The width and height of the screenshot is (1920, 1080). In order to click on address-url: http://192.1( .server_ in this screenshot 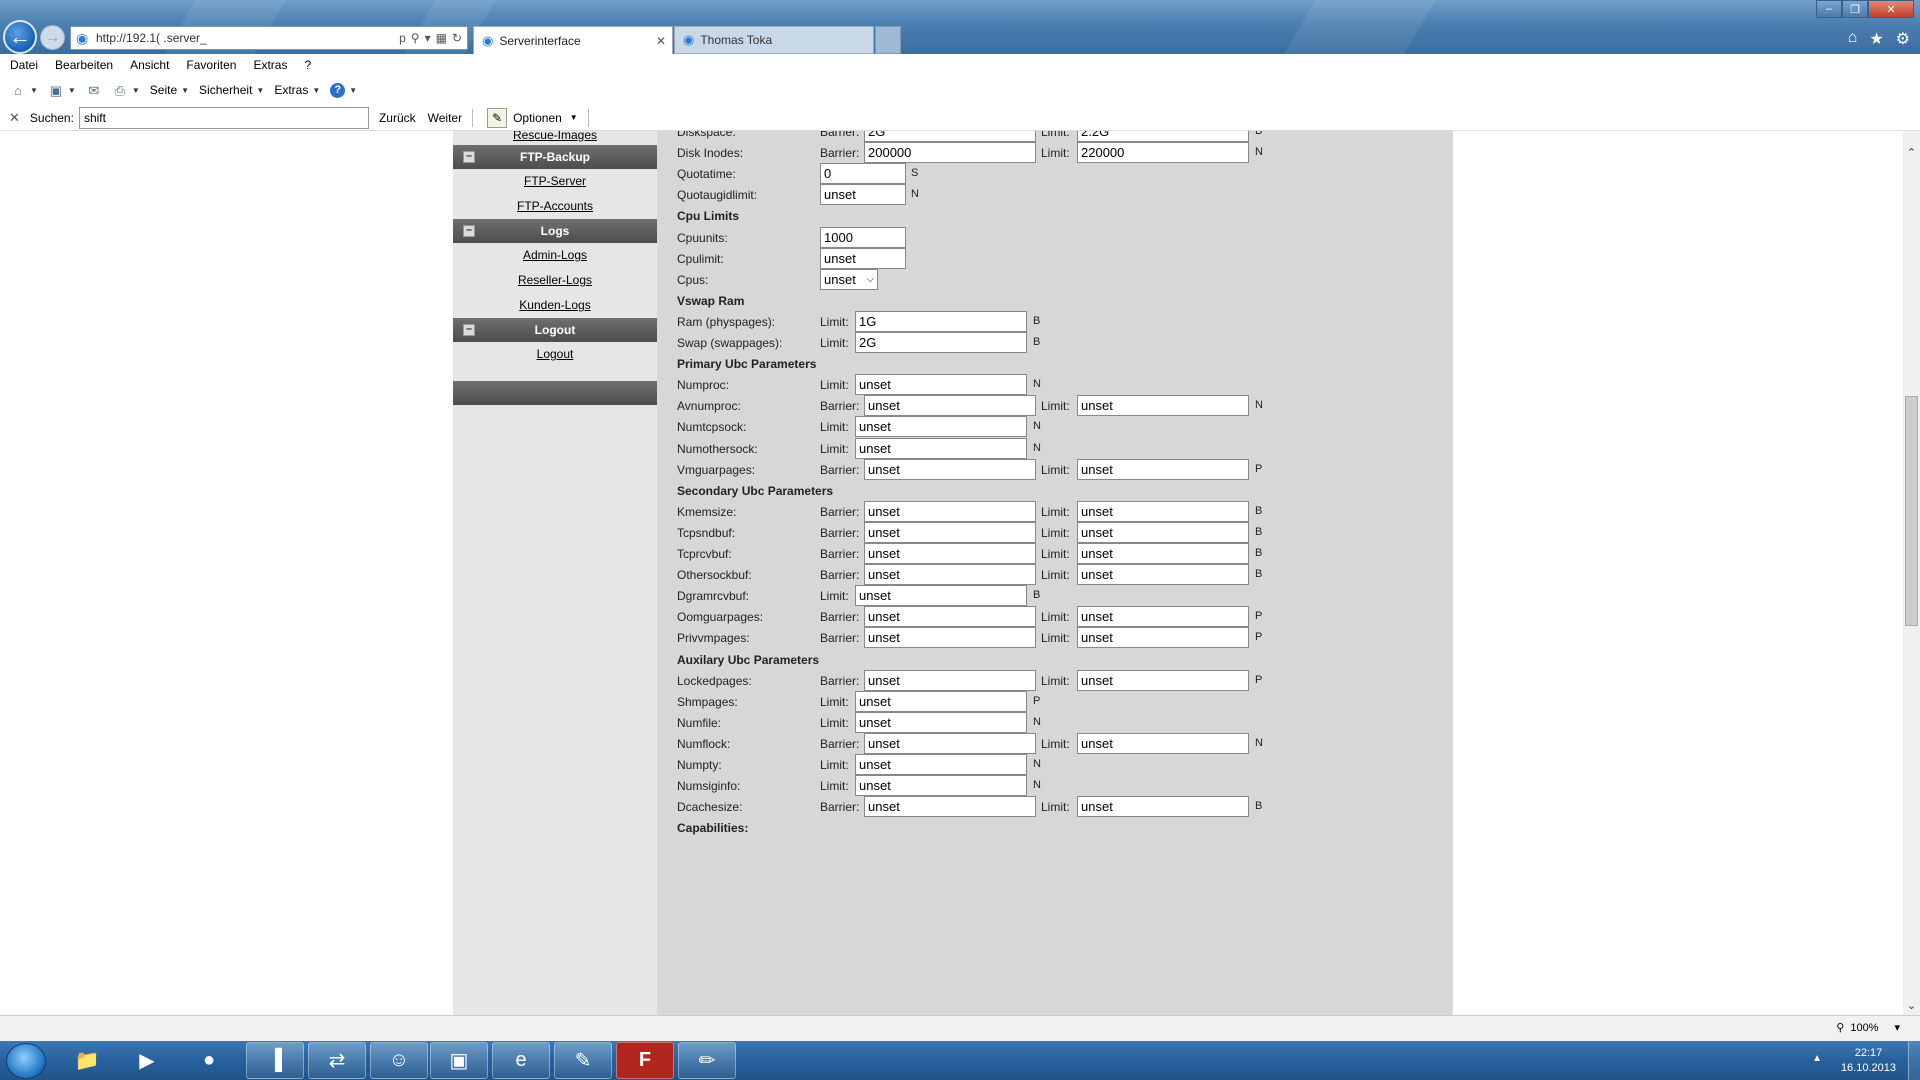, I will do `click(247, 38)`.